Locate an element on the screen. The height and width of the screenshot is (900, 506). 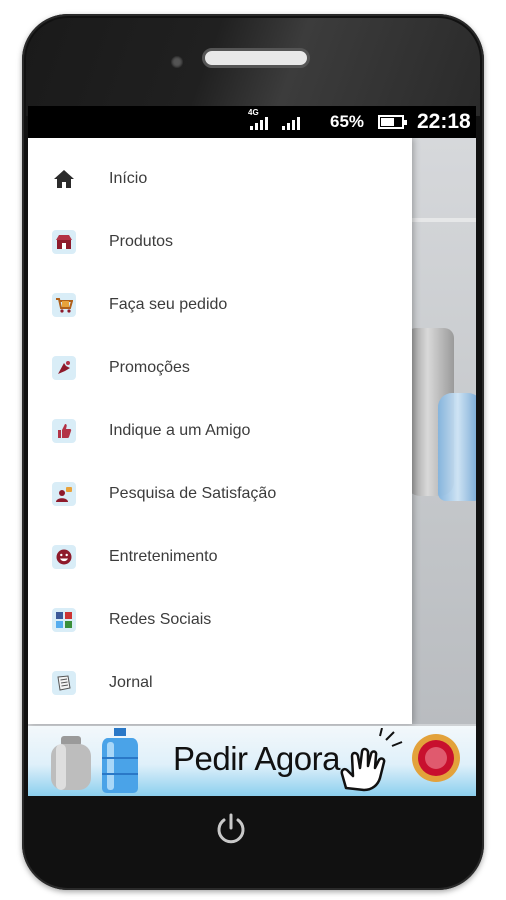
menu-item-label: Faça seu pedido is located at coordinates (168, 304).